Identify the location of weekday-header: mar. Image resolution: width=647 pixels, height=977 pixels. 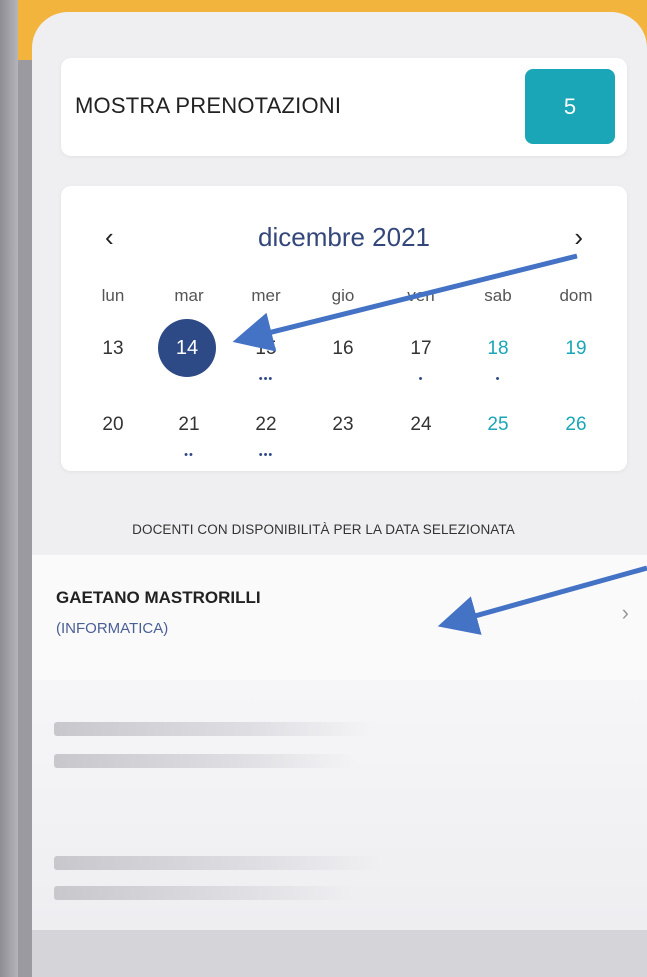
(189, 295).